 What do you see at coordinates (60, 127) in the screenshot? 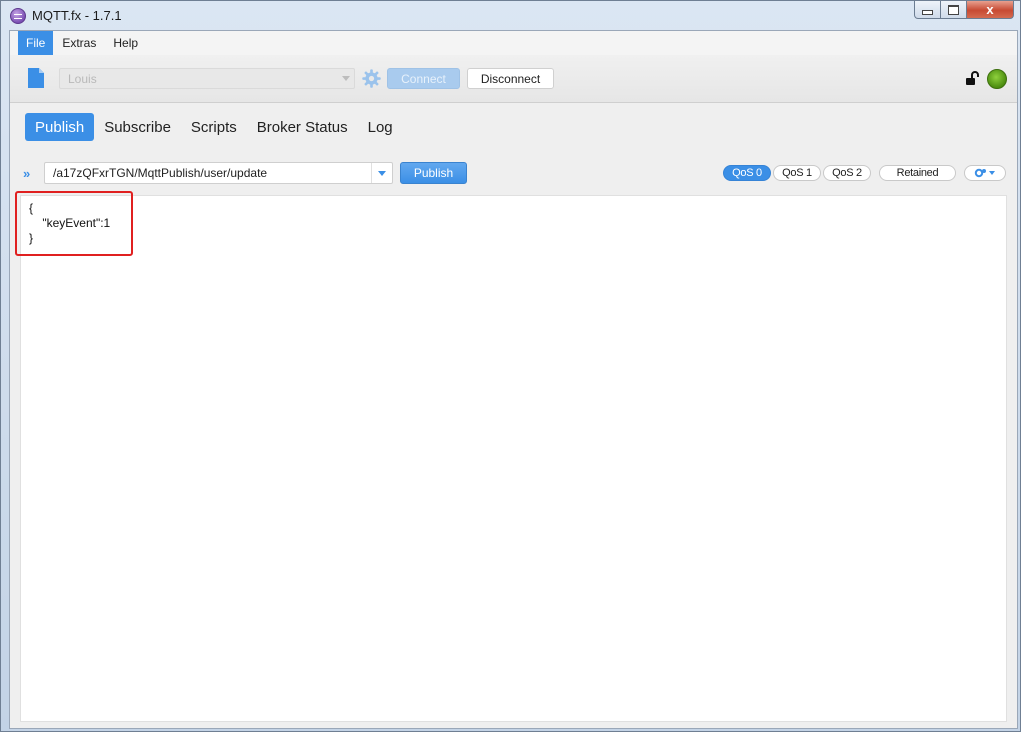
I see `tab-publish: Publish` at bounding box center [60, 127].